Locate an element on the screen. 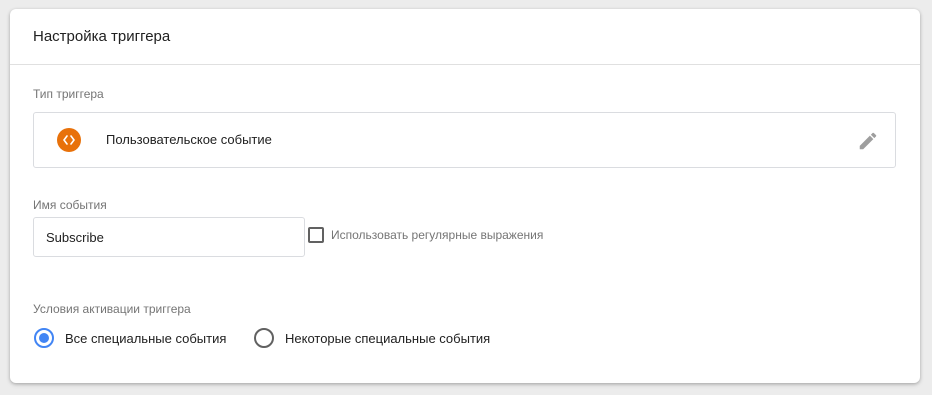  regex-checkbox-label: Использовать регулярные выражения is located at coordinates (437, 235).